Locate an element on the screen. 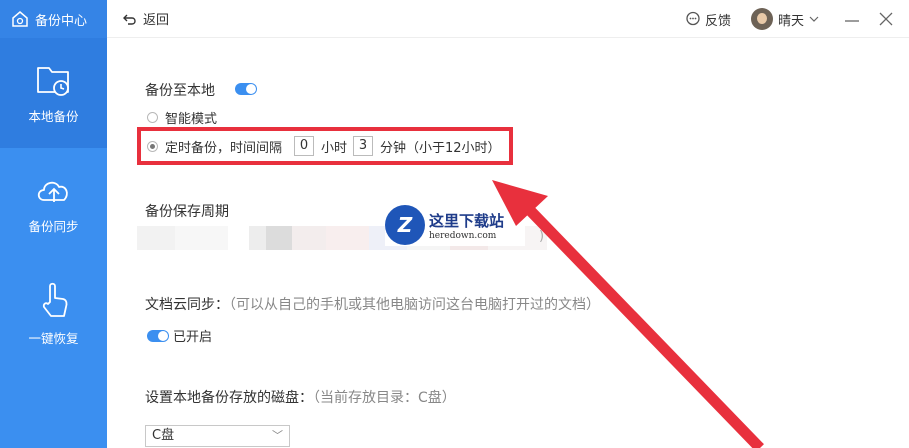 This screenshot has width=909, height=448. folder-clock-icon is located at coordinates (52, 81).